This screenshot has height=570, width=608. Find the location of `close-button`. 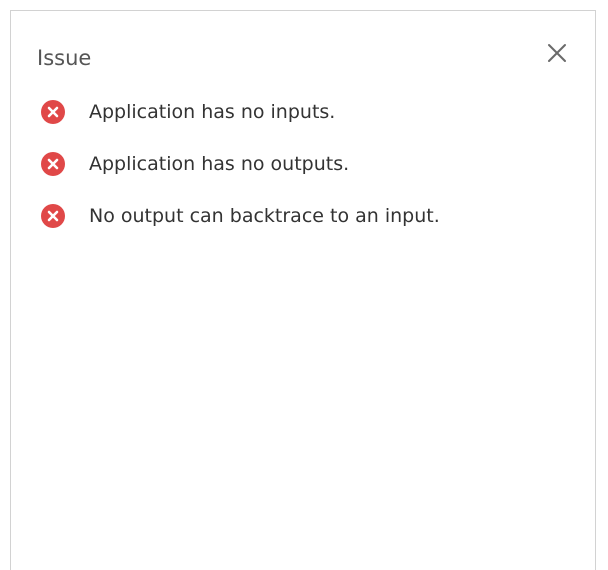

close-button is located at coordinates (557, 53).